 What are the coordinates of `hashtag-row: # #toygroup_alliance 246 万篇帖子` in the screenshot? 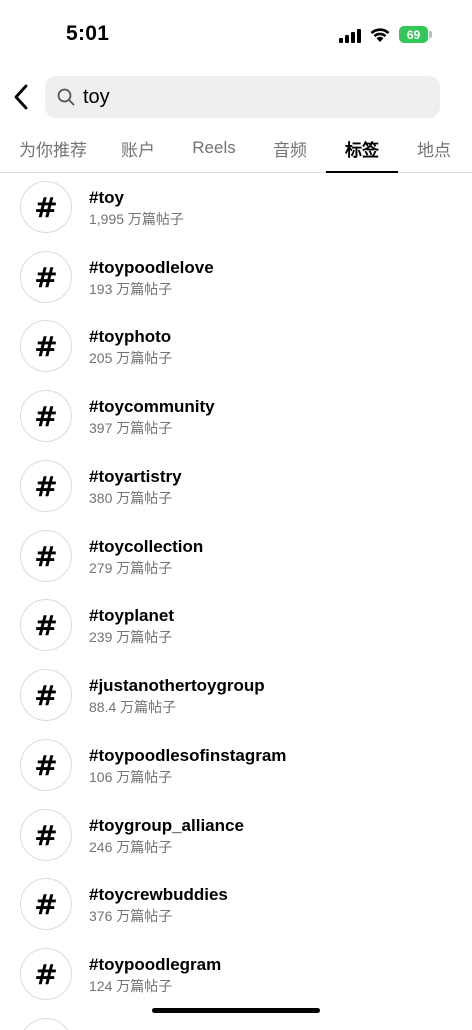 It's located at (236, 836).